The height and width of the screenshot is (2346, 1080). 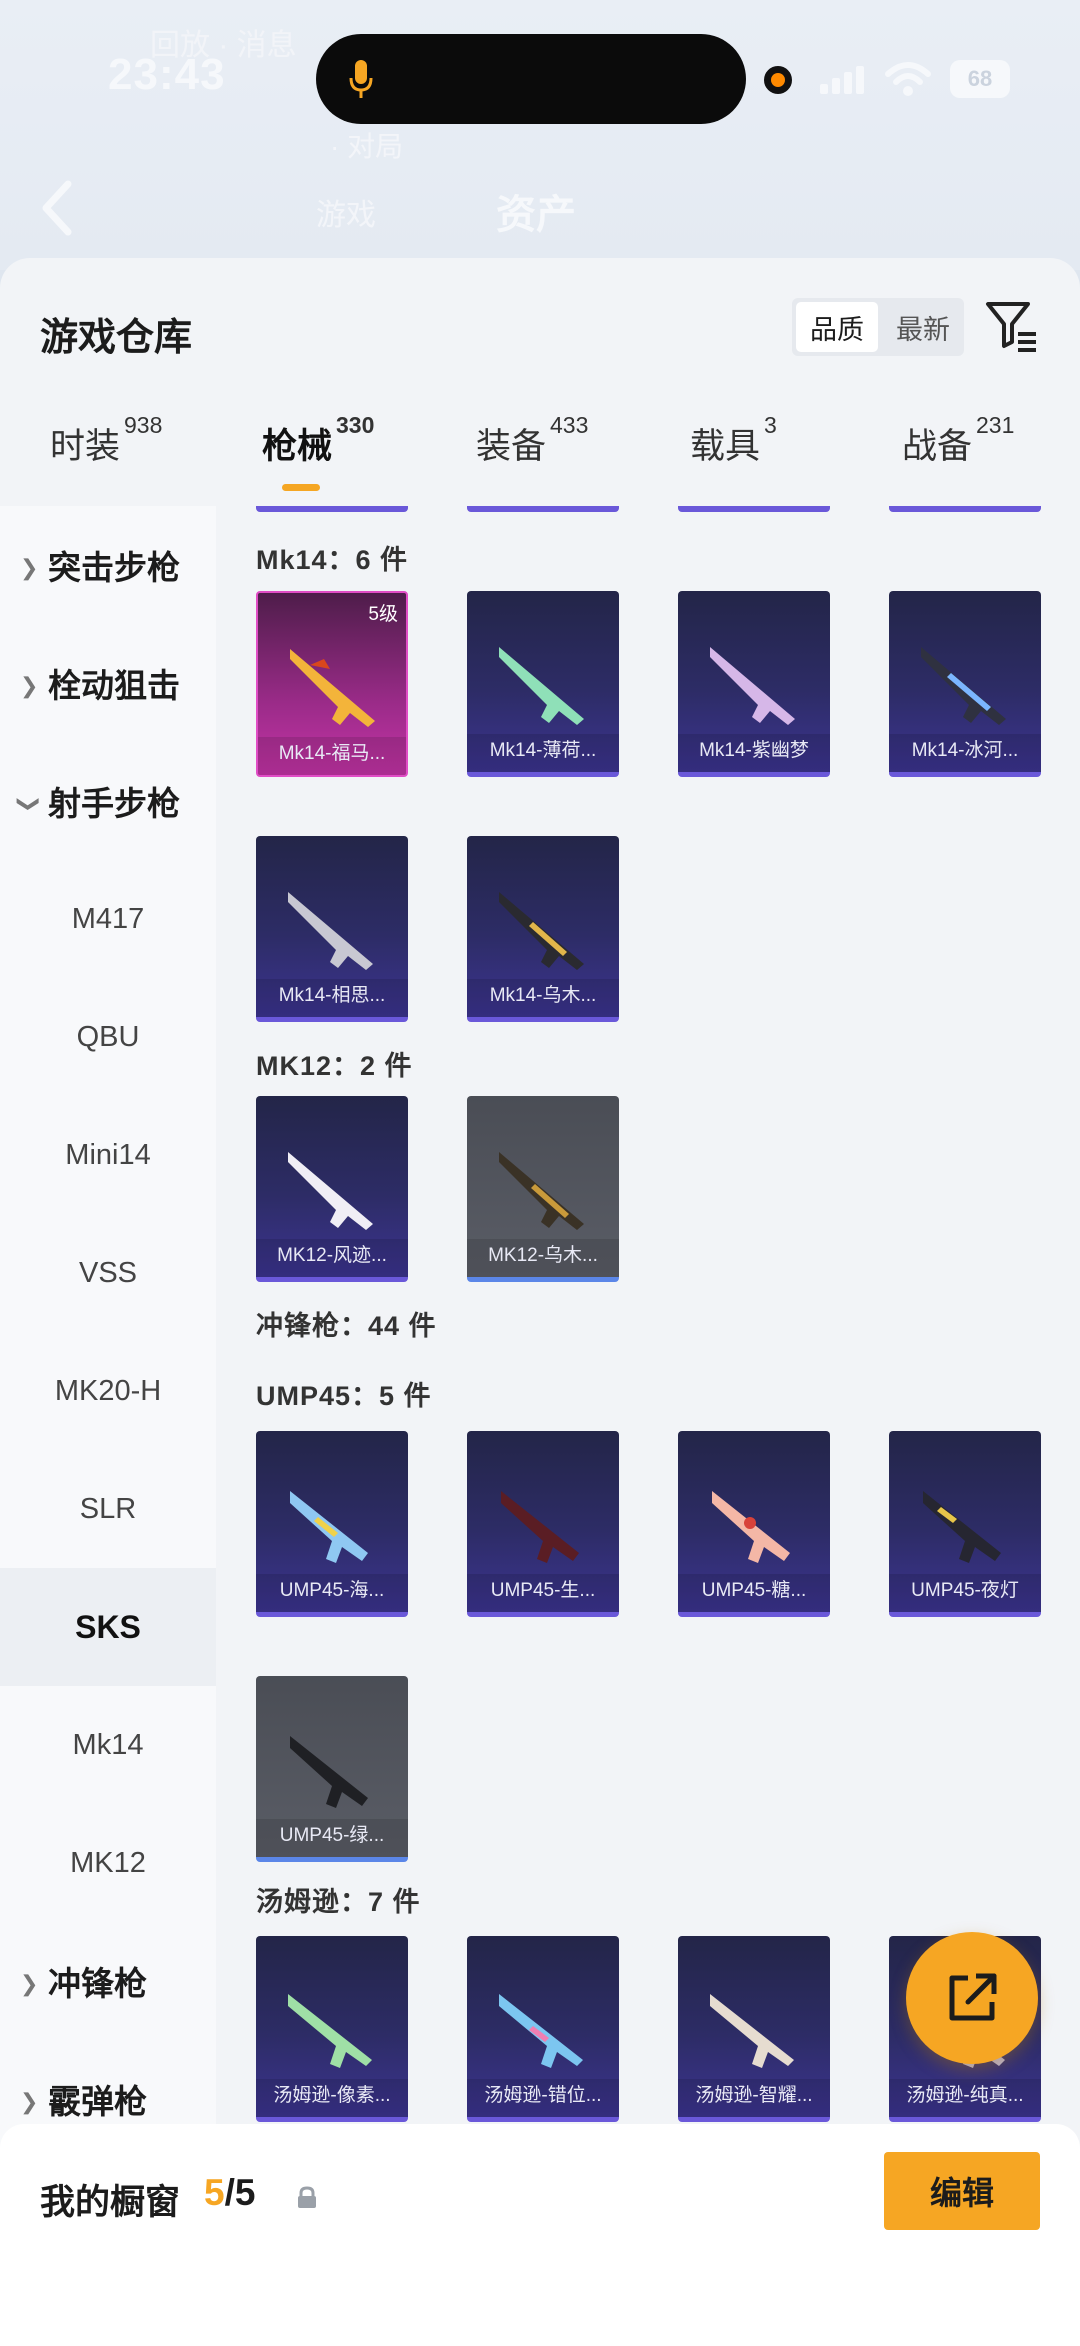 I want to click on skin-card: Mk14-紫幽梦, so click(x=754, y=684).